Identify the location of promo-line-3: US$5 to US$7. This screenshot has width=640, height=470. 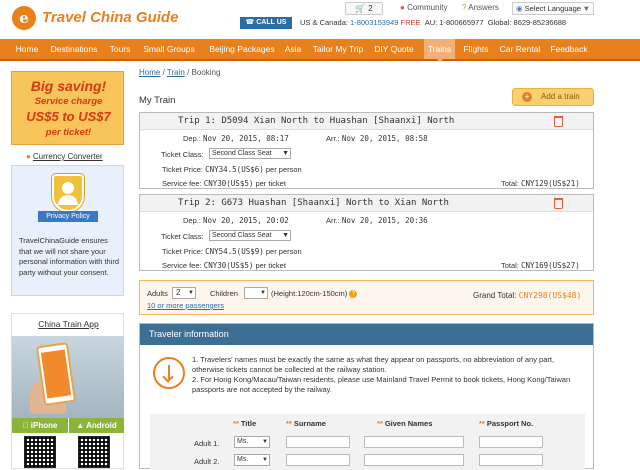
(68, 116).